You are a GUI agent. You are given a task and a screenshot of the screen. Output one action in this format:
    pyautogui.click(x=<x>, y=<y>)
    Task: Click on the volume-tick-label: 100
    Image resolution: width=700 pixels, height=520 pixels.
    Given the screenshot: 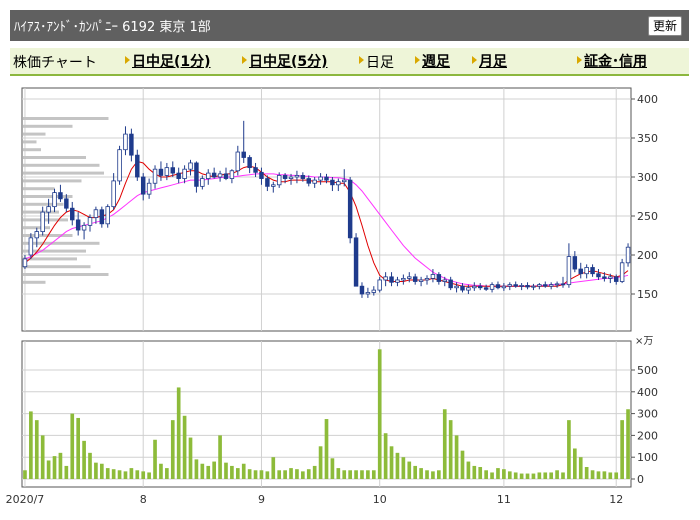 What is the action you would take?
    pyautogui.click(x=647, y=457)
    